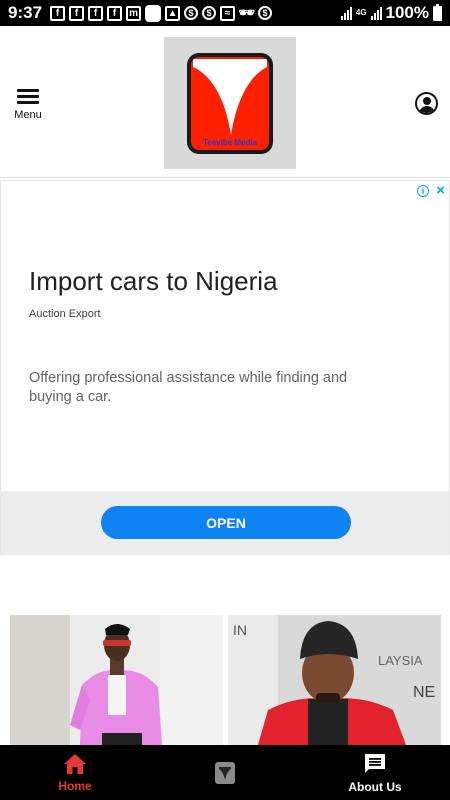  What do you see at coordinates (65, 314) in the screenshot?
I see `ad-advertiser: Auction Export` at bounding box center [65, 314].